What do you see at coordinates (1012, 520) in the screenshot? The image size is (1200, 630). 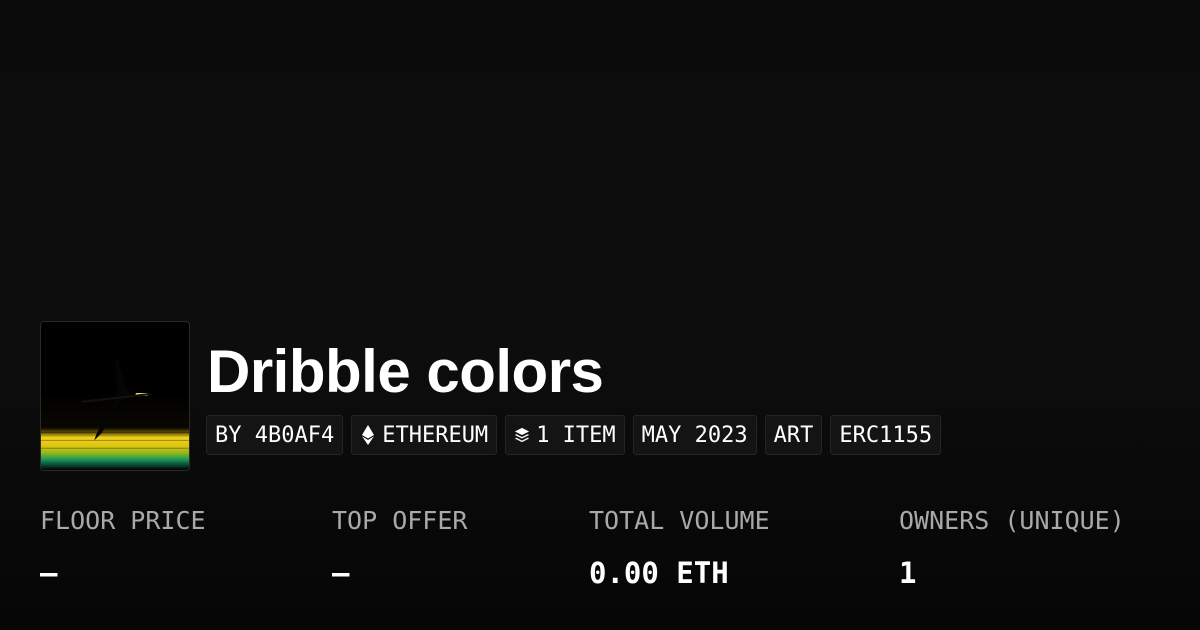 I see `owners-label: OWNERS (UNIQUE)` at bounding box center [1012, 520].